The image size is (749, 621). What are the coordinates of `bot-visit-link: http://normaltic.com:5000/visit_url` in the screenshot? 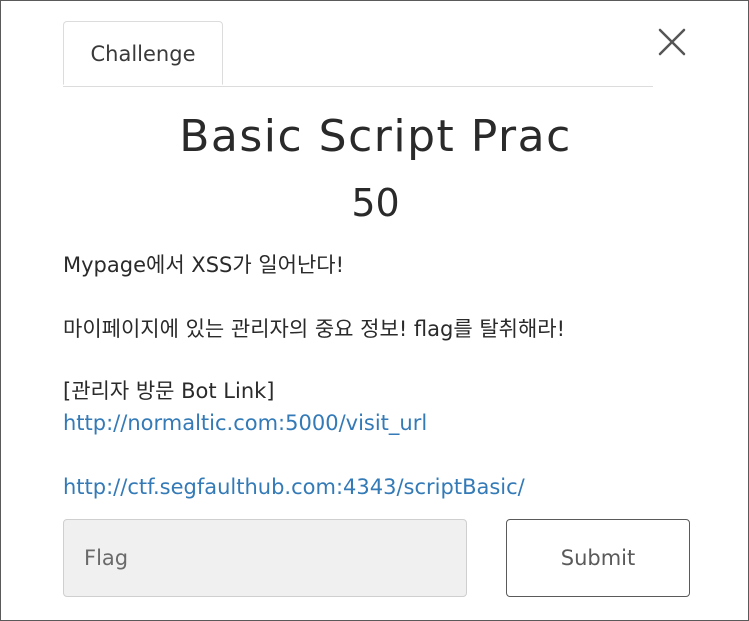 It's located at (245, 423).